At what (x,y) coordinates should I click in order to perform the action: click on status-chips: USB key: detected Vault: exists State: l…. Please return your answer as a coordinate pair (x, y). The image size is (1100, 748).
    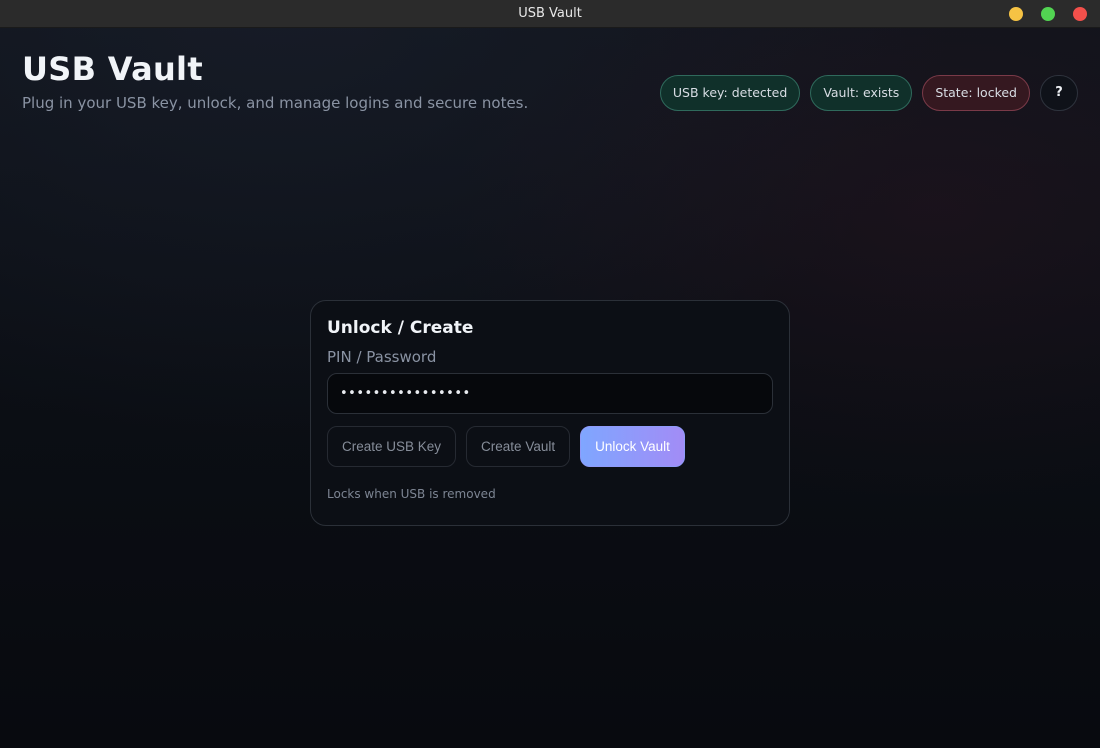
    Looking at the image, I should click on (868, 93).